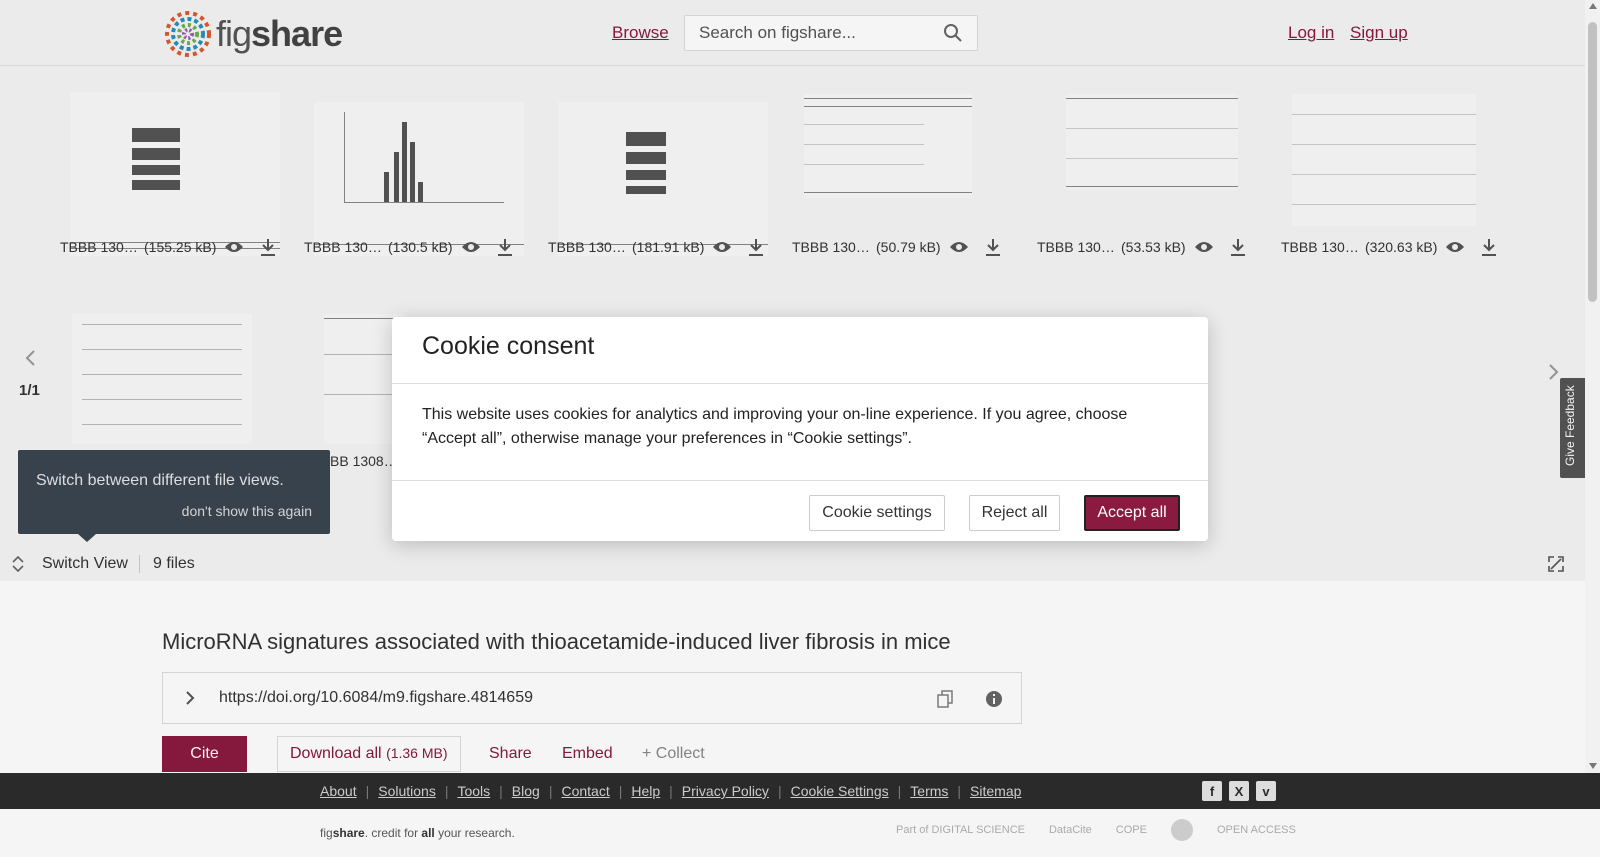 This screenshot has width=1600, height=857. I want to click on datacite-logo: DataCite, so click(1070, 830).